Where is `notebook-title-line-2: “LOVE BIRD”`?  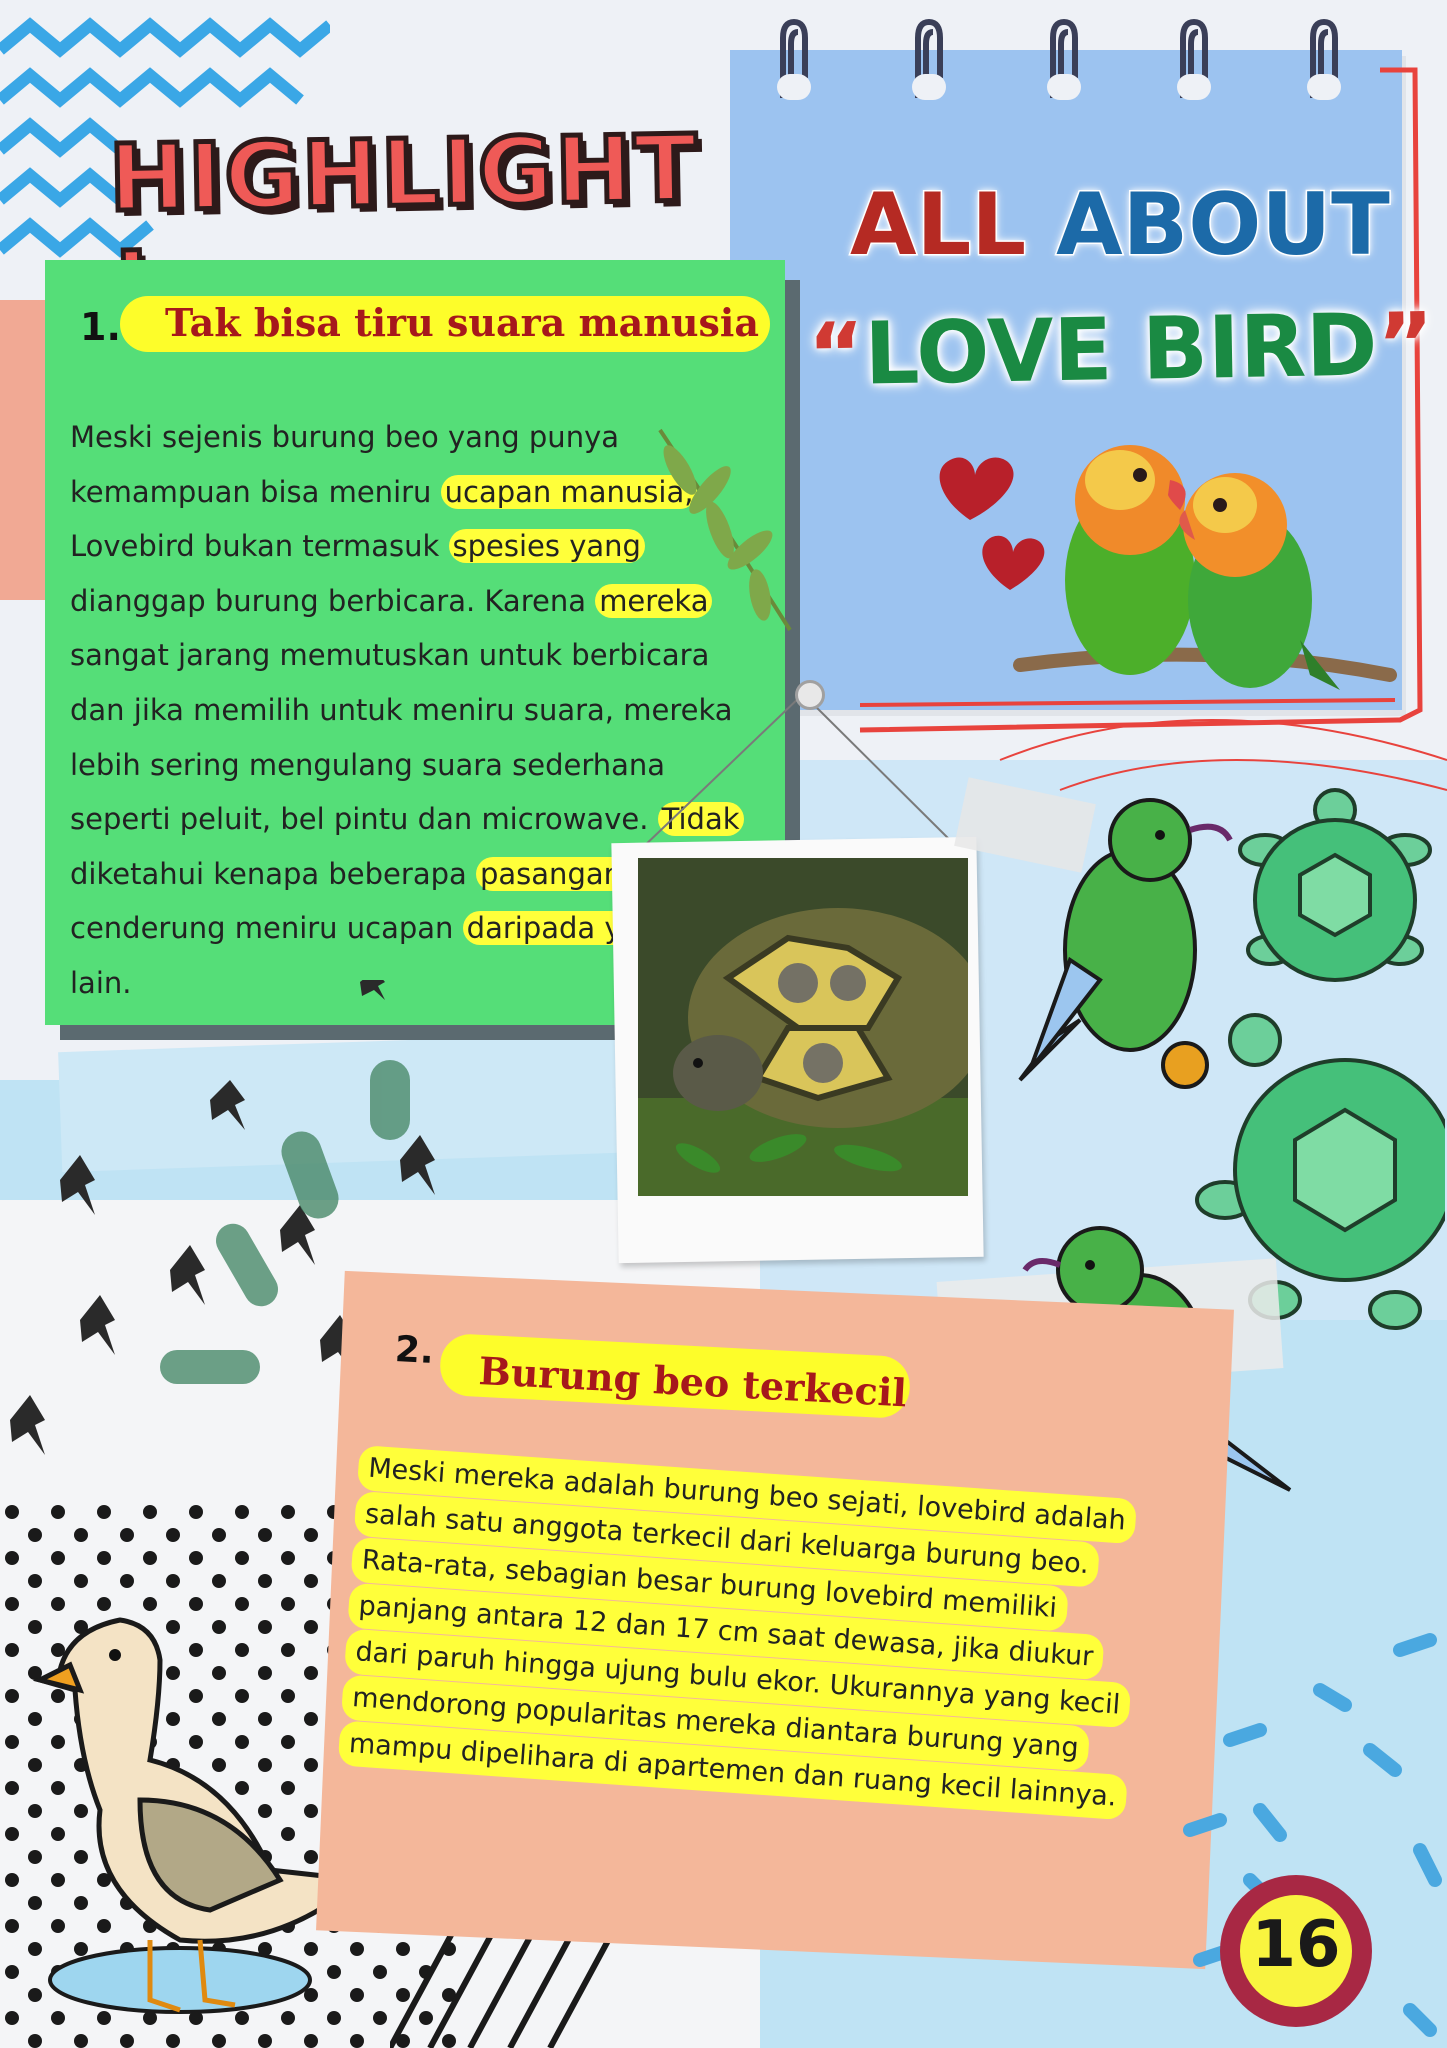
notebook-title-line-2: “LOVE BIRD” is located at coordinates (1121, 350).